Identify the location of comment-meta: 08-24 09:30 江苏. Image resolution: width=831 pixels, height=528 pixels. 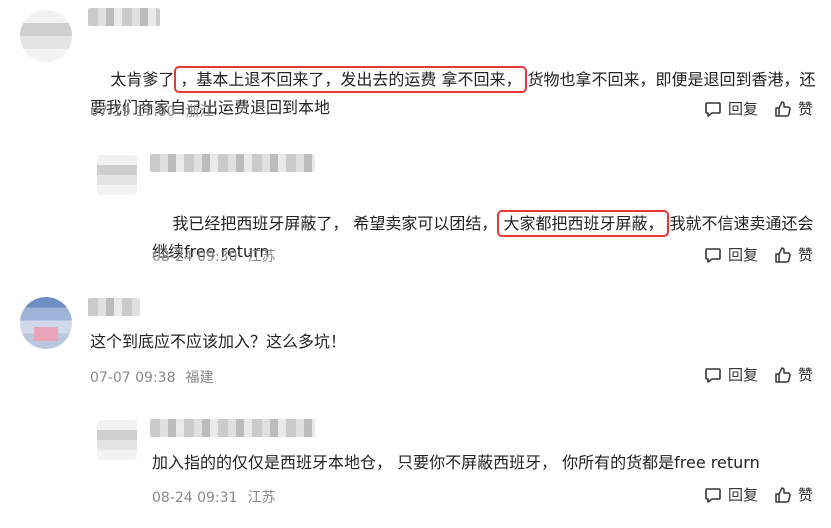
(213, 256).